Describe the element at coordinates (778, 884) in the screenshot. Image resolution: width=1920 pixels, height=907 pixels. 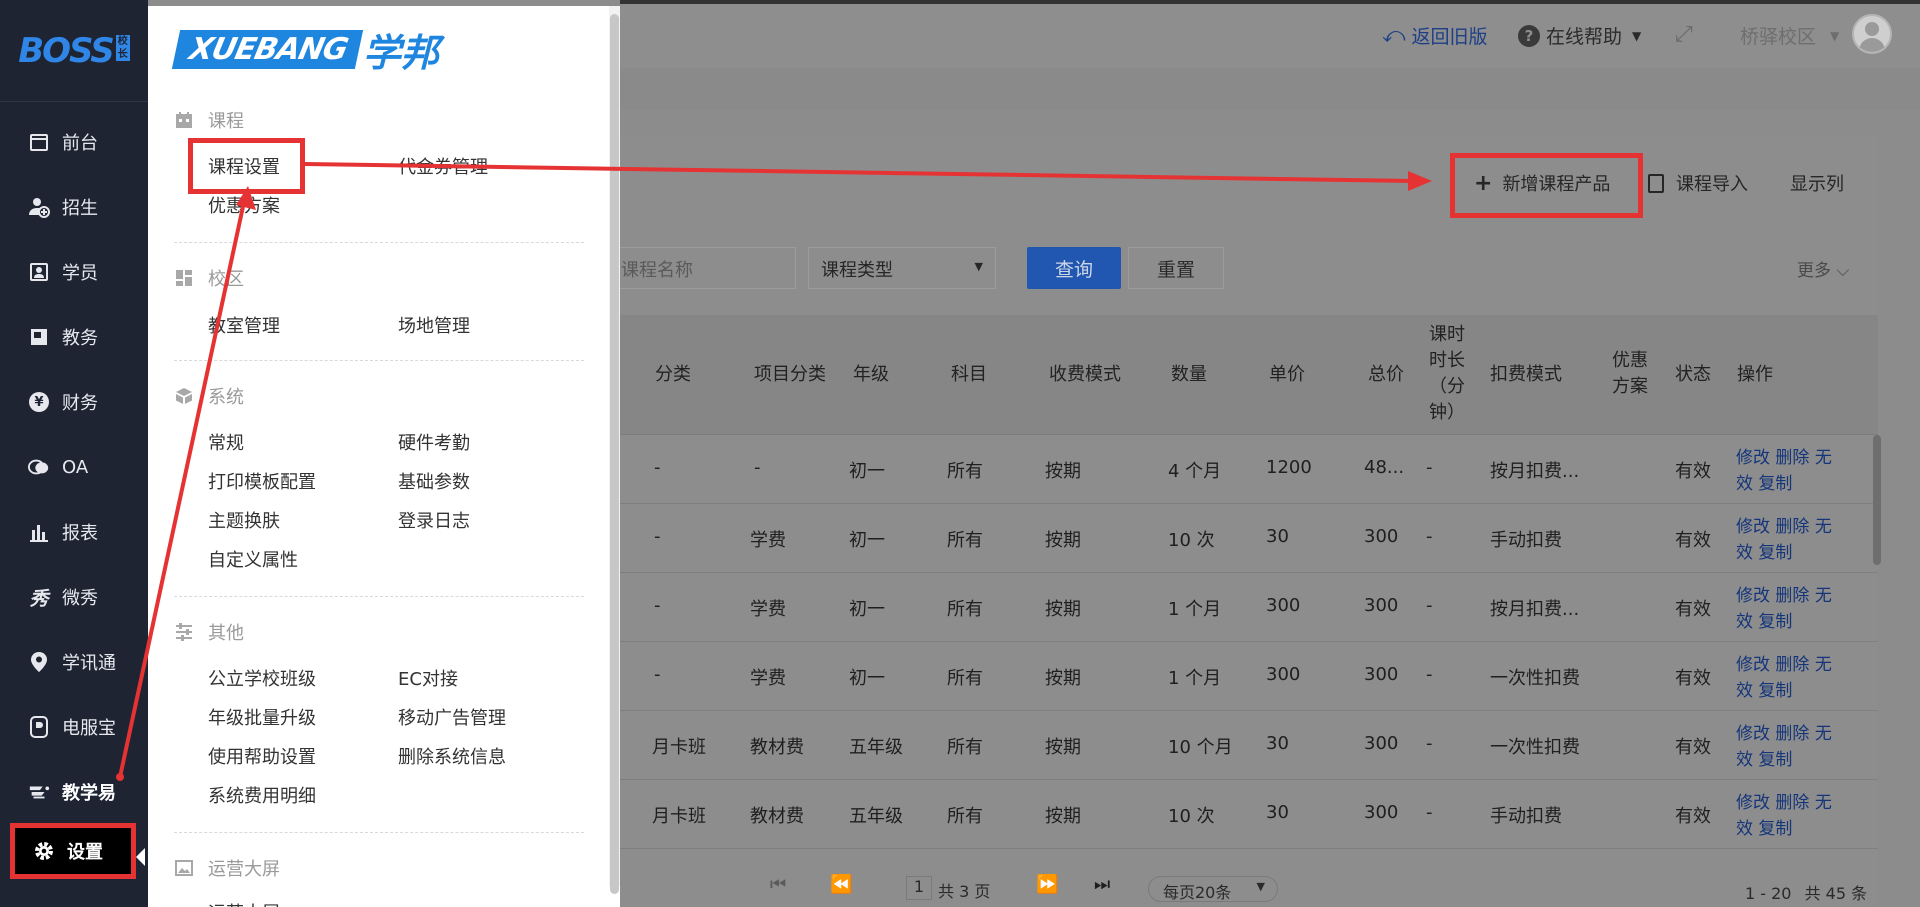
I see `first-page-icon: ⏮` at that location.